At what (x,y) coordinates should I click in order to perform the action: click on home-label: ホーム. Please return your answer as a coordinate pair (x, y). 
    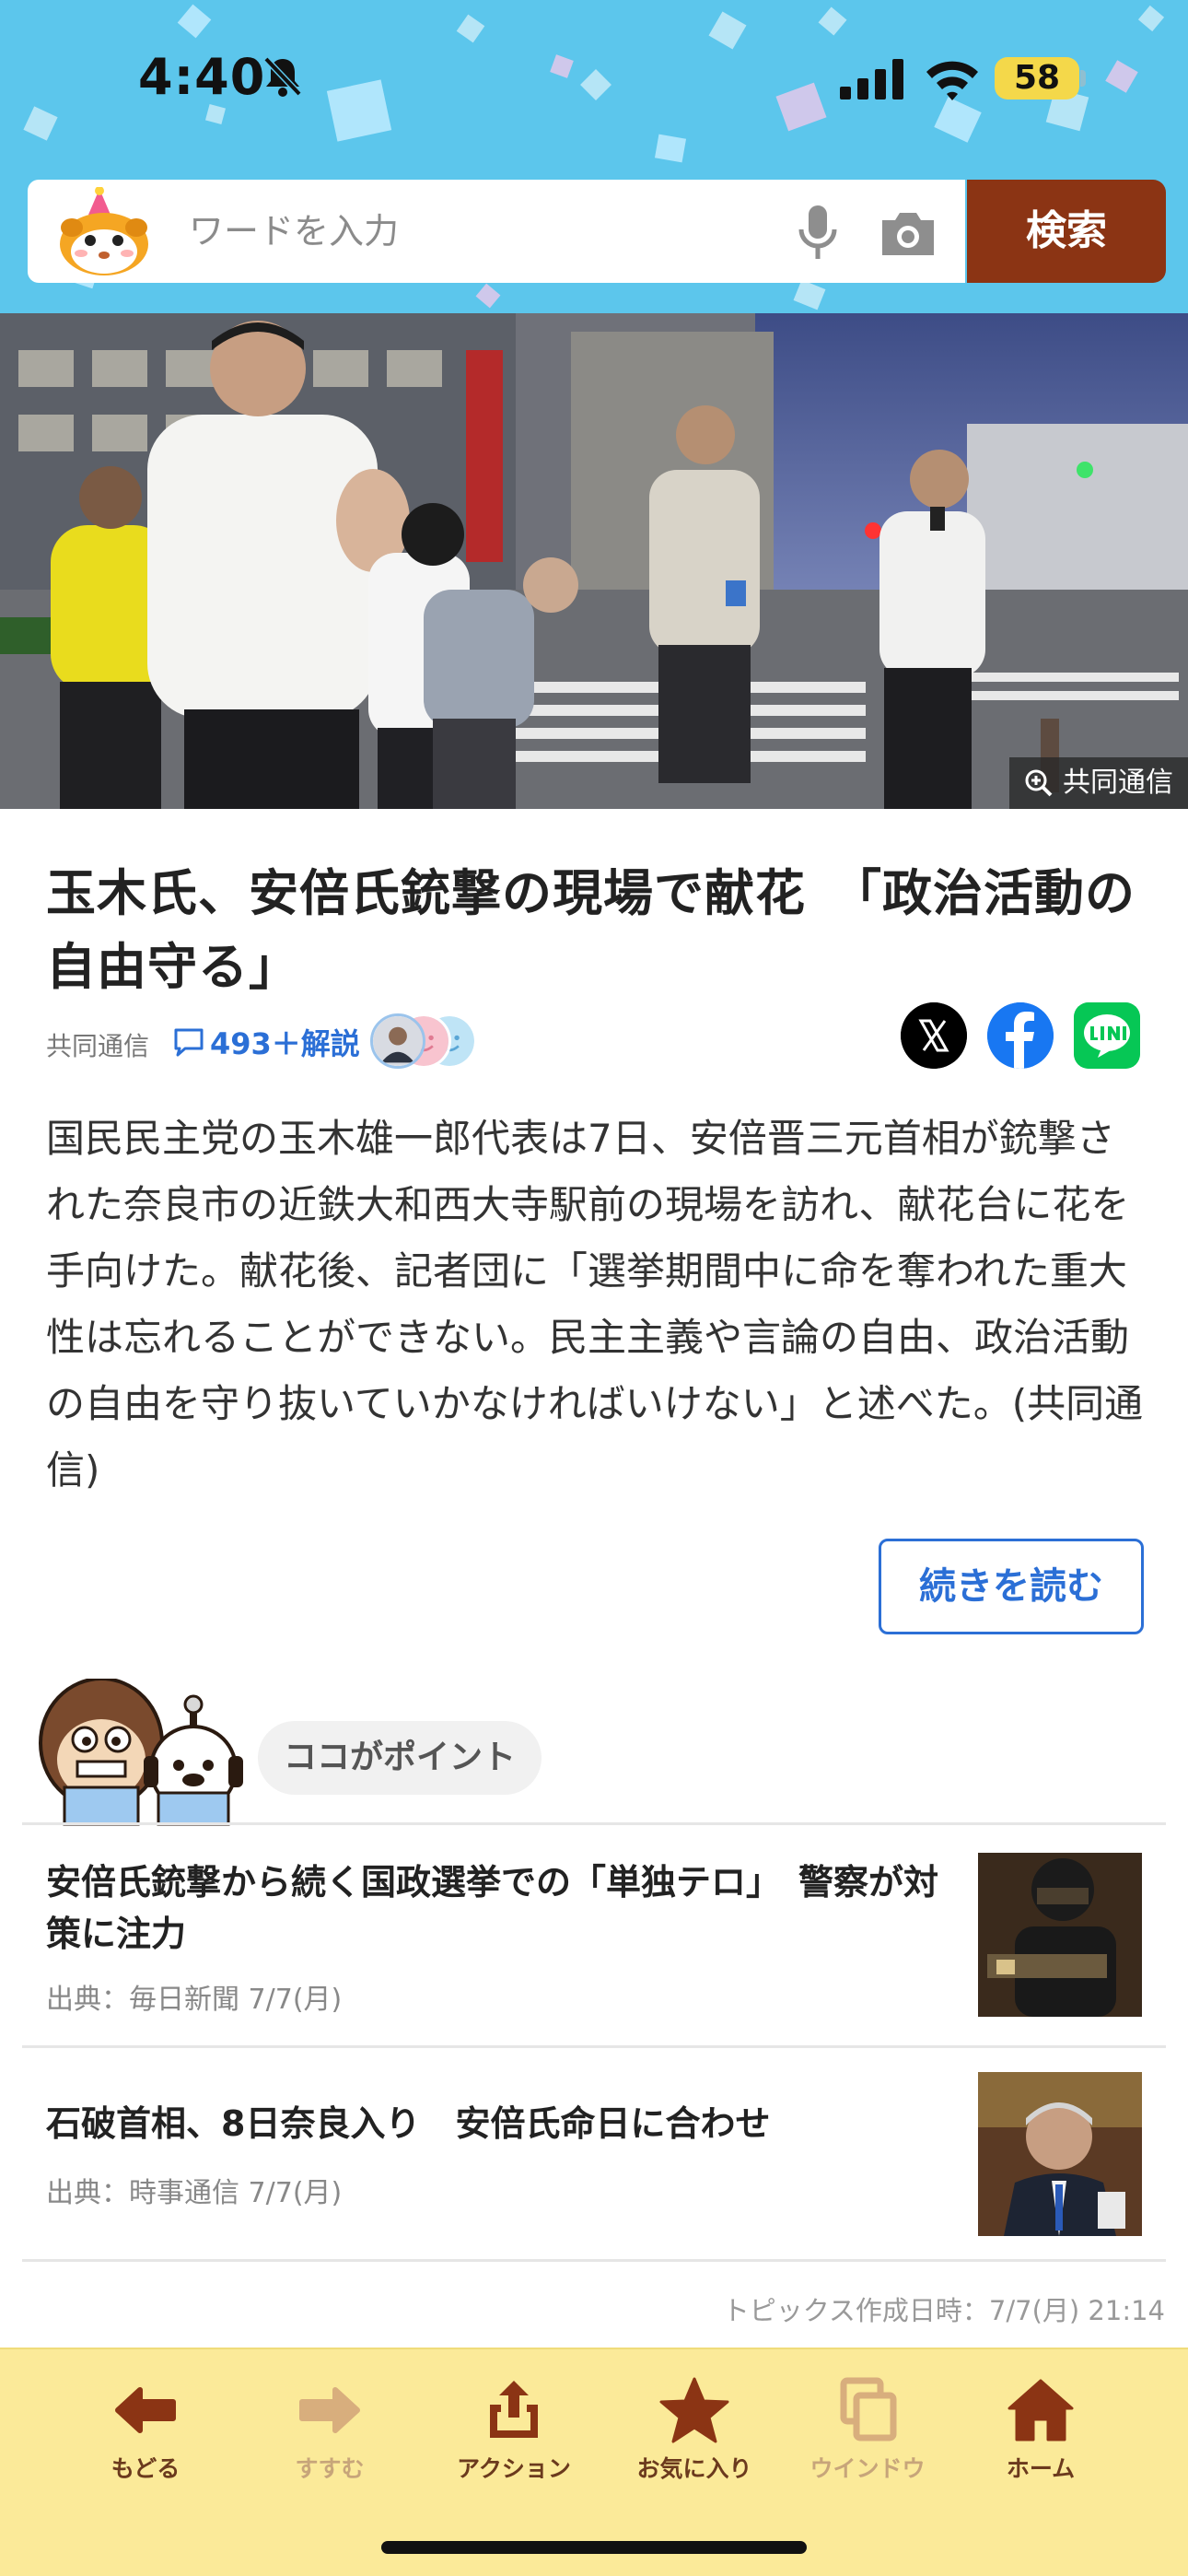
    Looking at the image, I should click on (1041, 2469).